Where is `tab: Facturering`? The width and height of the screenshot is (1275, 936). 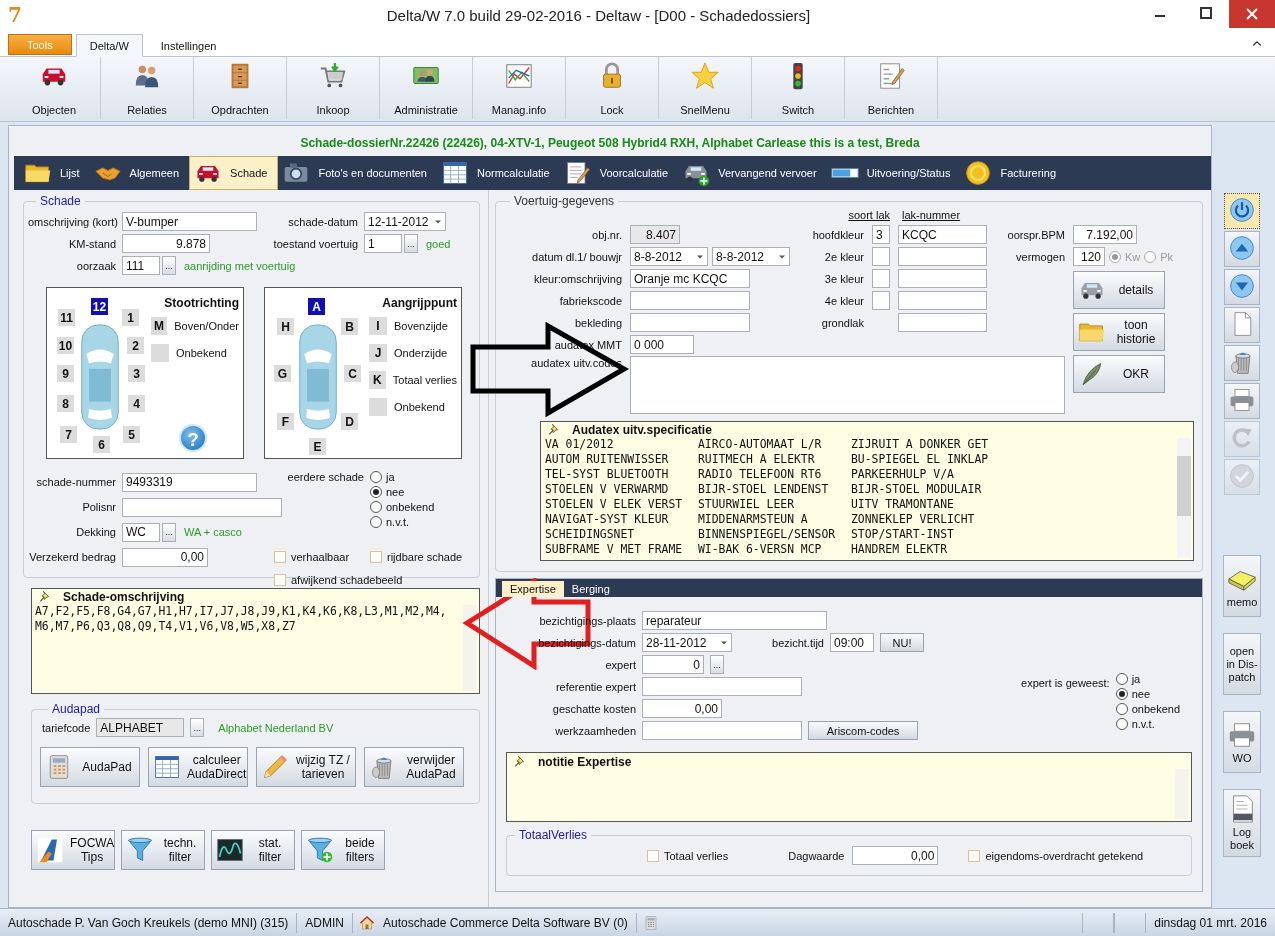 tab: Facturering is located at coordinates (1013, 173).